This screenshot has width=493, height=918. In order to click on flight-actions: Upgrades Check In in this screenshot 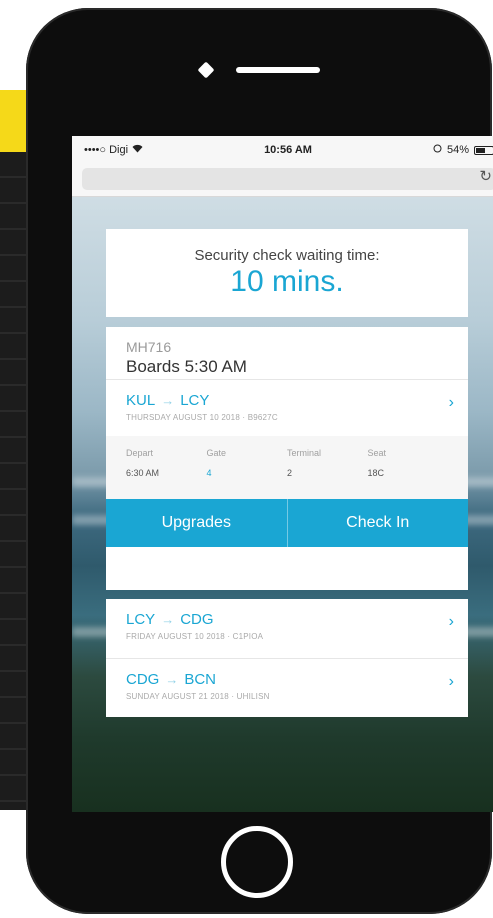, I will do `click(287, 523)`.